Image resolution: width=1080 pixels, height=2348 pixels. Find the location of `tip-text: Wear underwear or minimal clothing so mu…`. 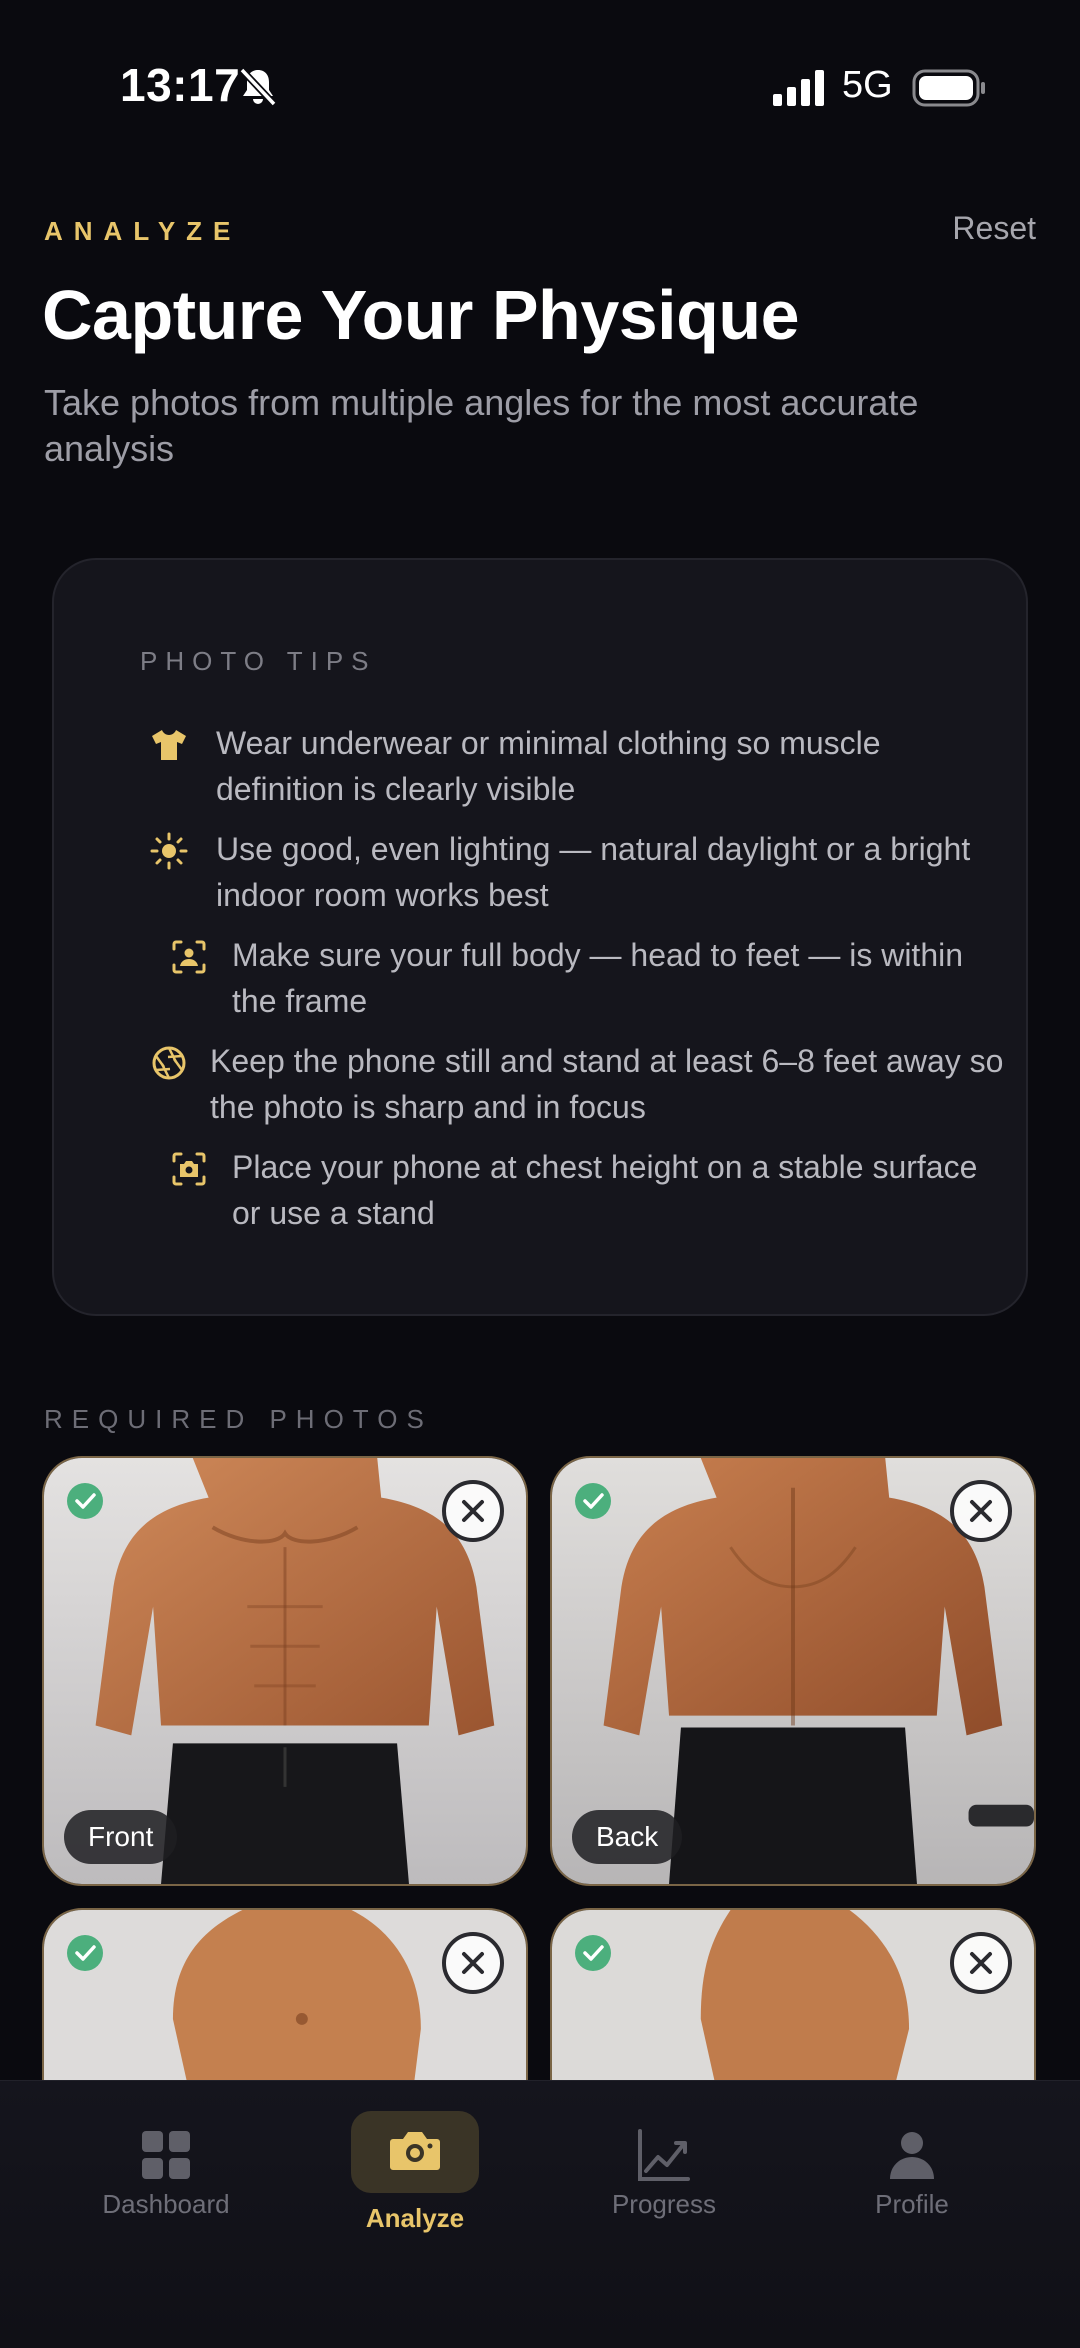

tip-text: Wear underwear or minimal clothing so mu… is located at coordinates (548, 766).